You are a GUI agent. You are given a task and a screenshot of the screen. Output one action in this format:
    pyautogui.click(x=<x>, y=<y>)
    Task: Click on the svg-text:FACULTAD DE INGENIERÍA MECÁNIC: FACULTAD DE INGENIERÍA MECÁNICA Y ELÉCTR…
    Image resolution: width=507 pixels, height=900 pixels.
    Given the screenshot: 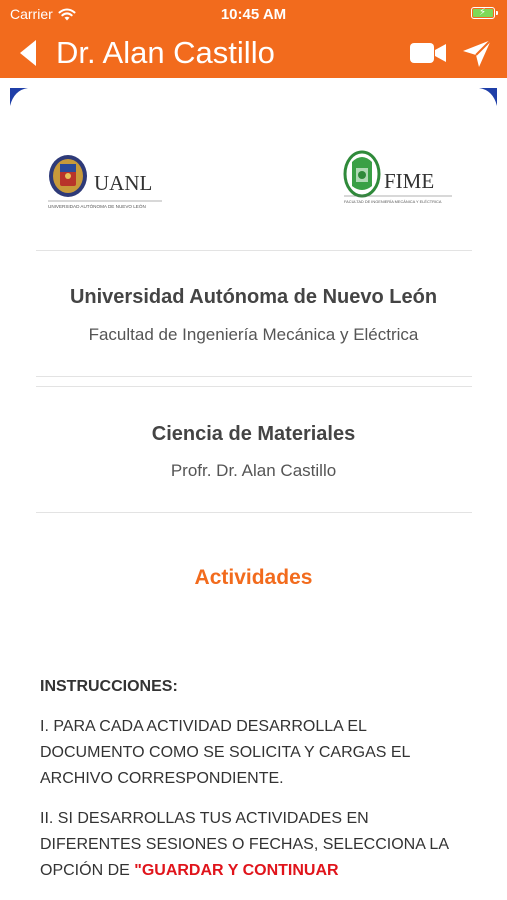 What is the action you would take?
    pyautogui.click(x=393, y=201)
    